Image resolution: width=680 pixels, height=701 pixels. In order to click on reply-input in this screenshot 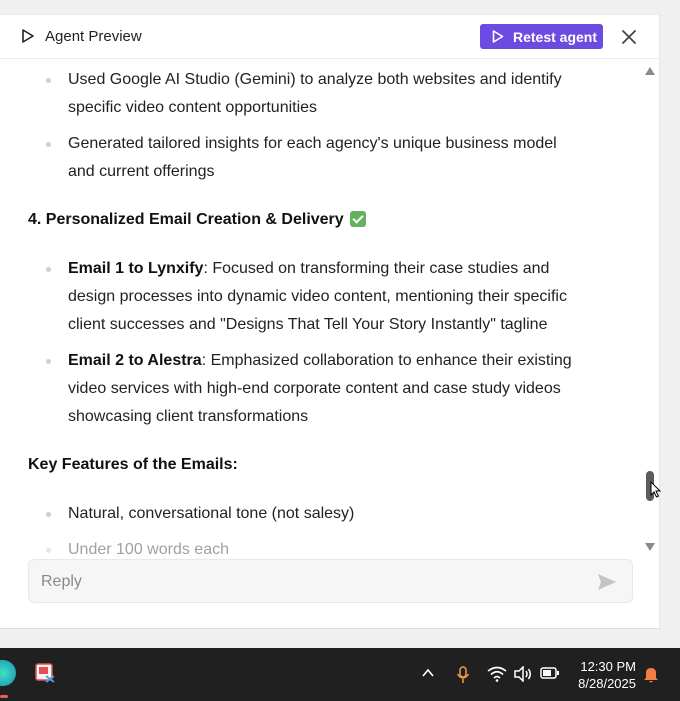, I will do `click(311, 582)`.